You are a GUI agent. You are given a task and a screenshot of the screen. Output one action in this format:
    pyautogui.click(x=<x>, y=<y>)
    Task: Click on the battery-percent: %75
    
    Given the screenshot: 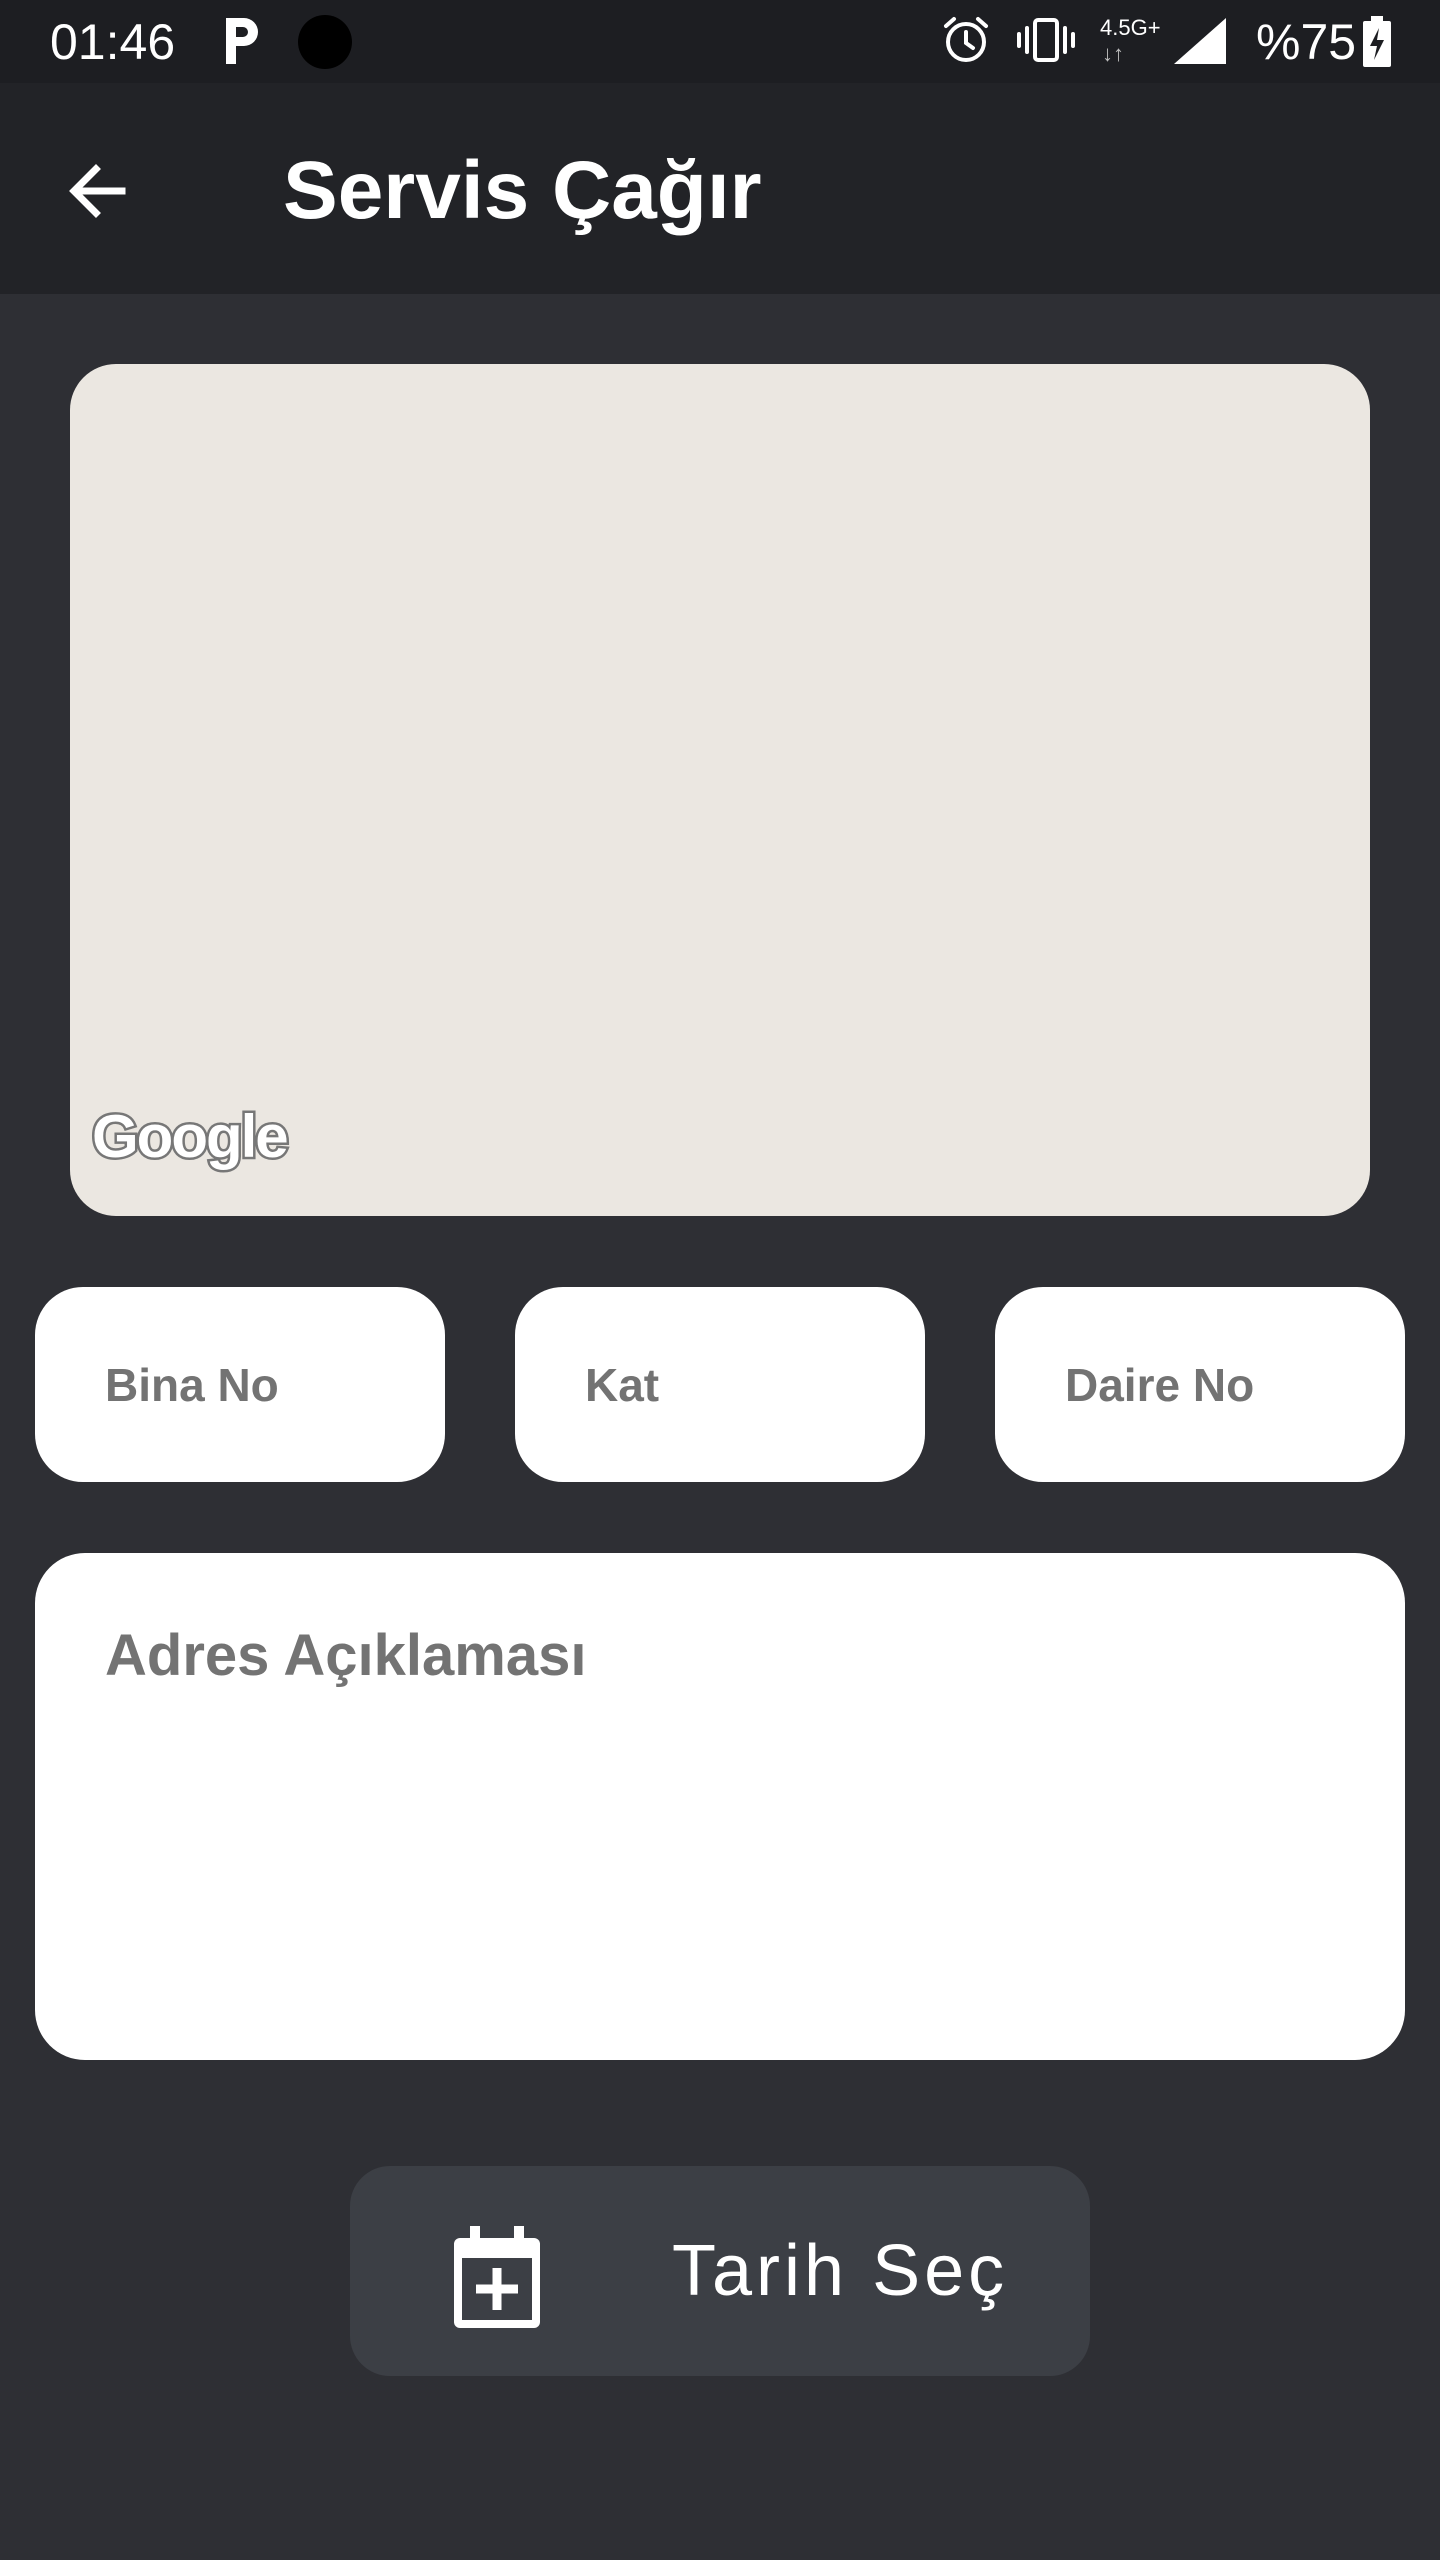 What is the action you would take?
    pyautogui.click(x=1306, y=42)
    